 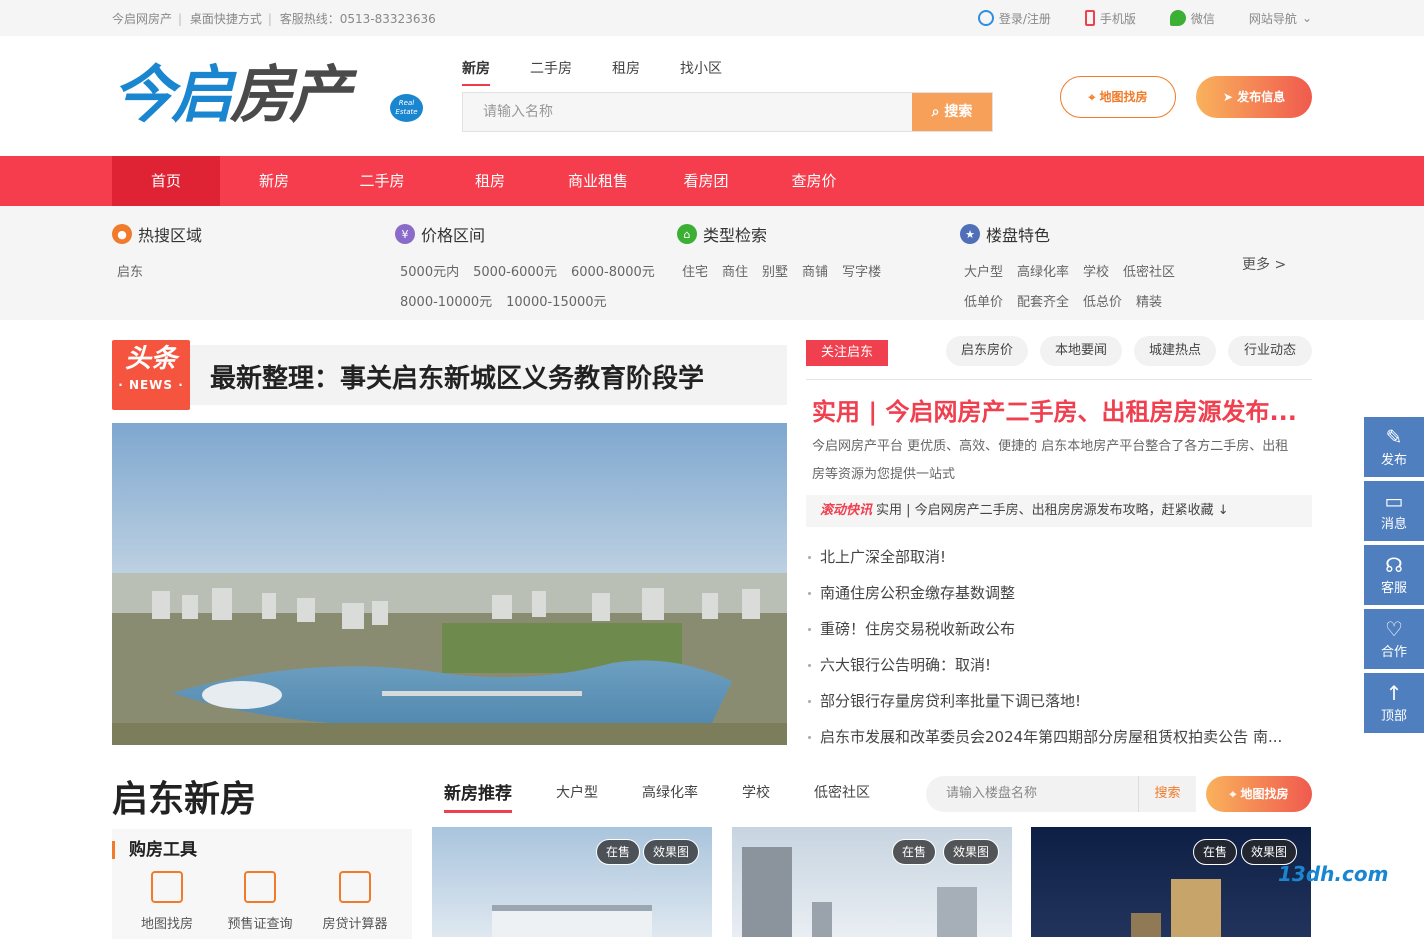 What do you see at coordinates (260, 887) in the screenshot?
I see `certificate-icon` at bounding box center [260, 887].